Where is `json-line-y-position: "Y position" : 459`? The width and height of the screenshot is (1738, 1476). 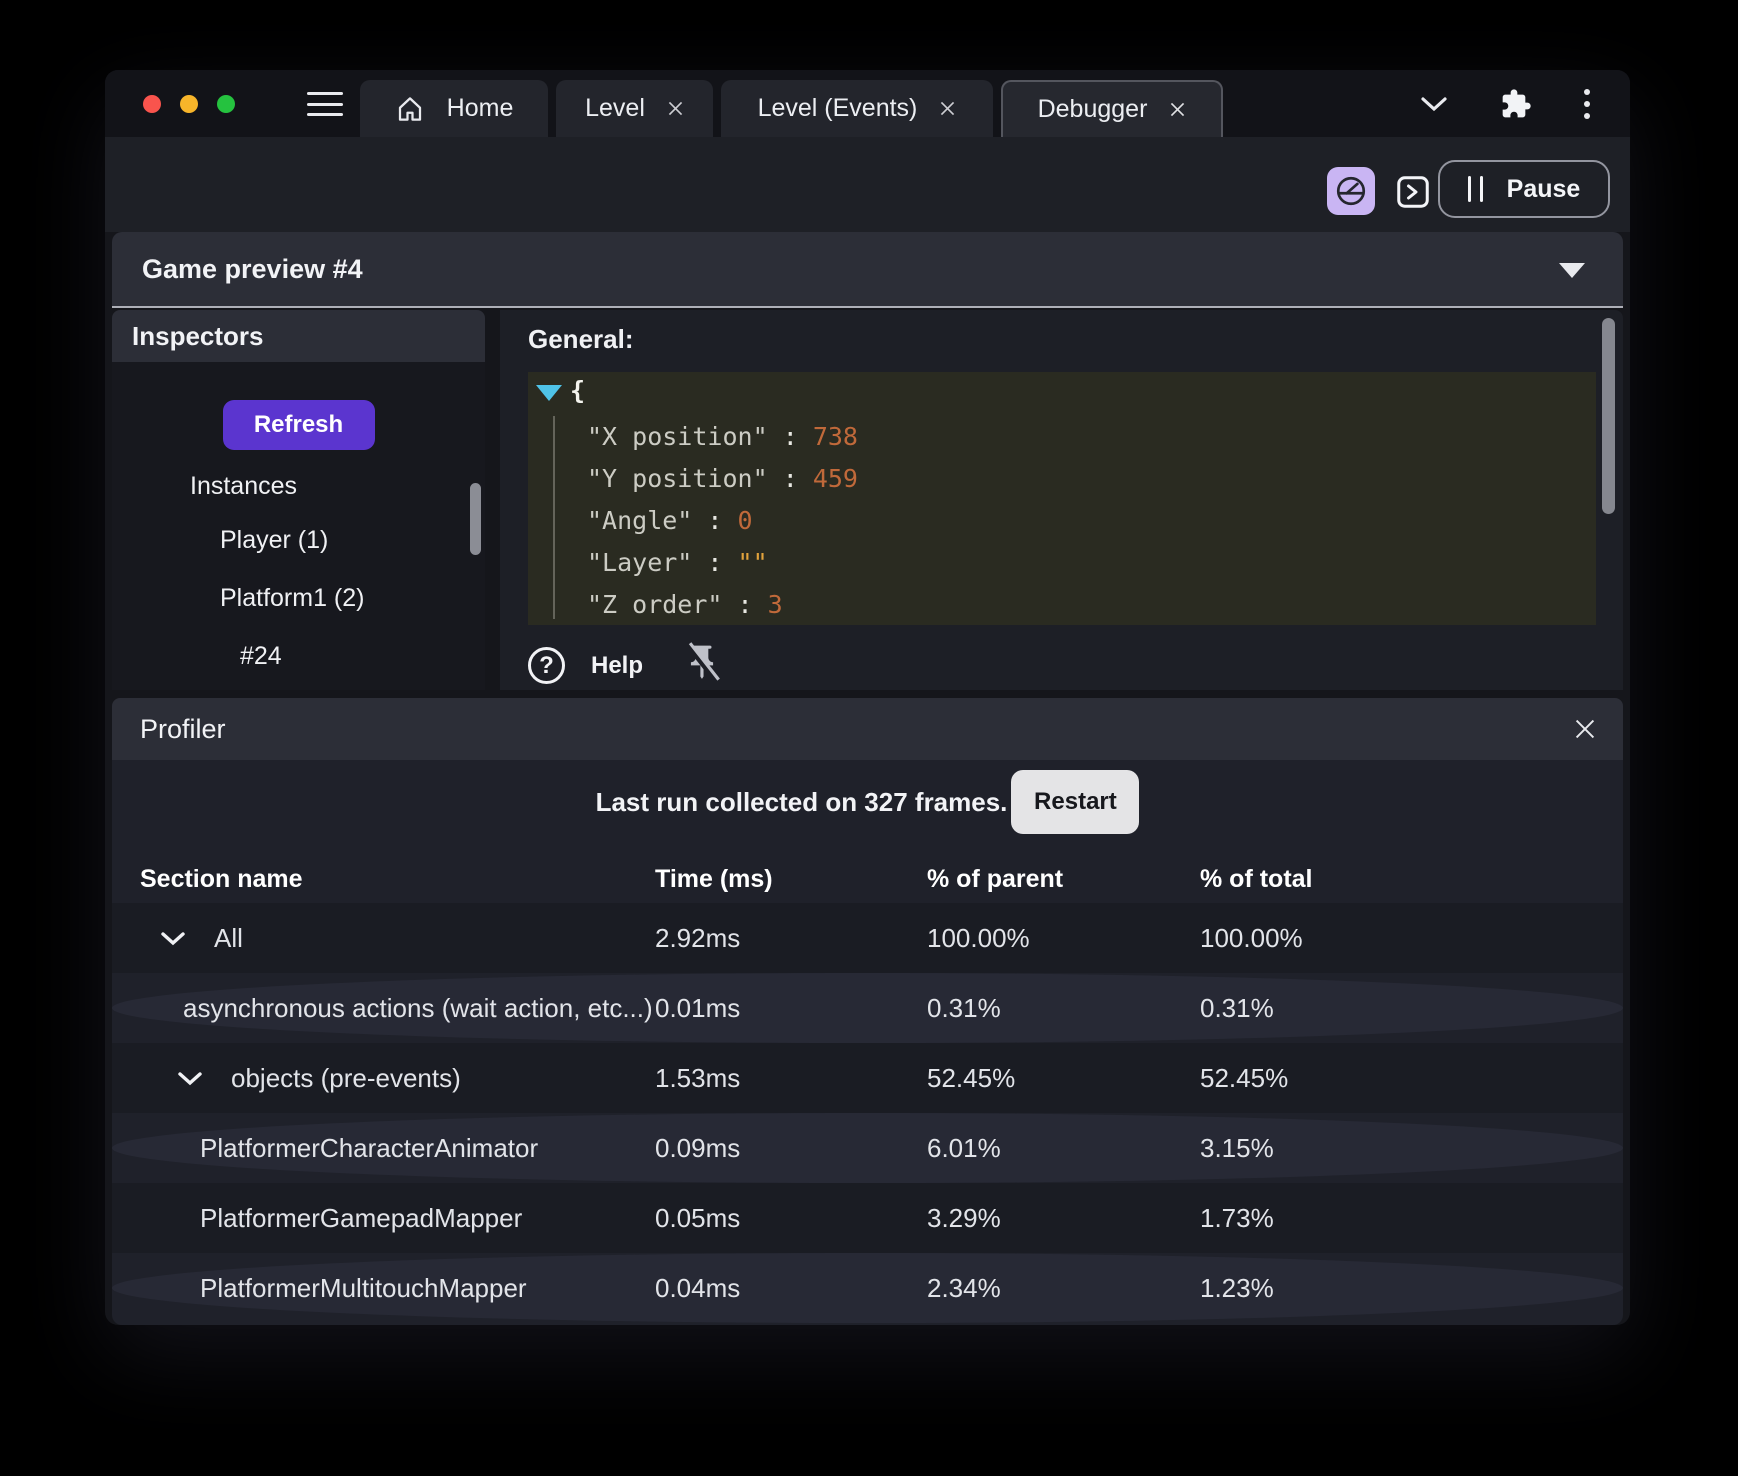 json-line-y-position: "Y position" : 459 is located at coordinates (722, 478).